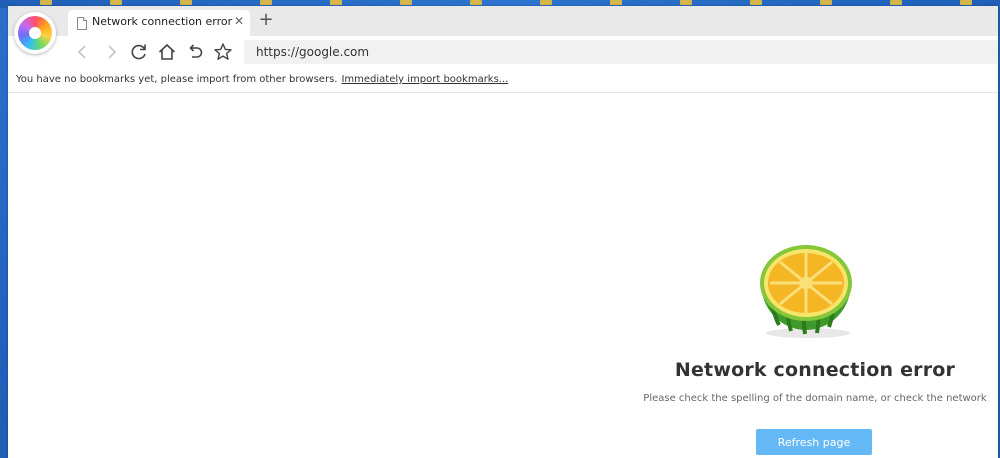  What do you see at coordinates (814, 442) in the screenshot?
I see `refresh-page-button: Refresh page` at bounding box center [814, 442].